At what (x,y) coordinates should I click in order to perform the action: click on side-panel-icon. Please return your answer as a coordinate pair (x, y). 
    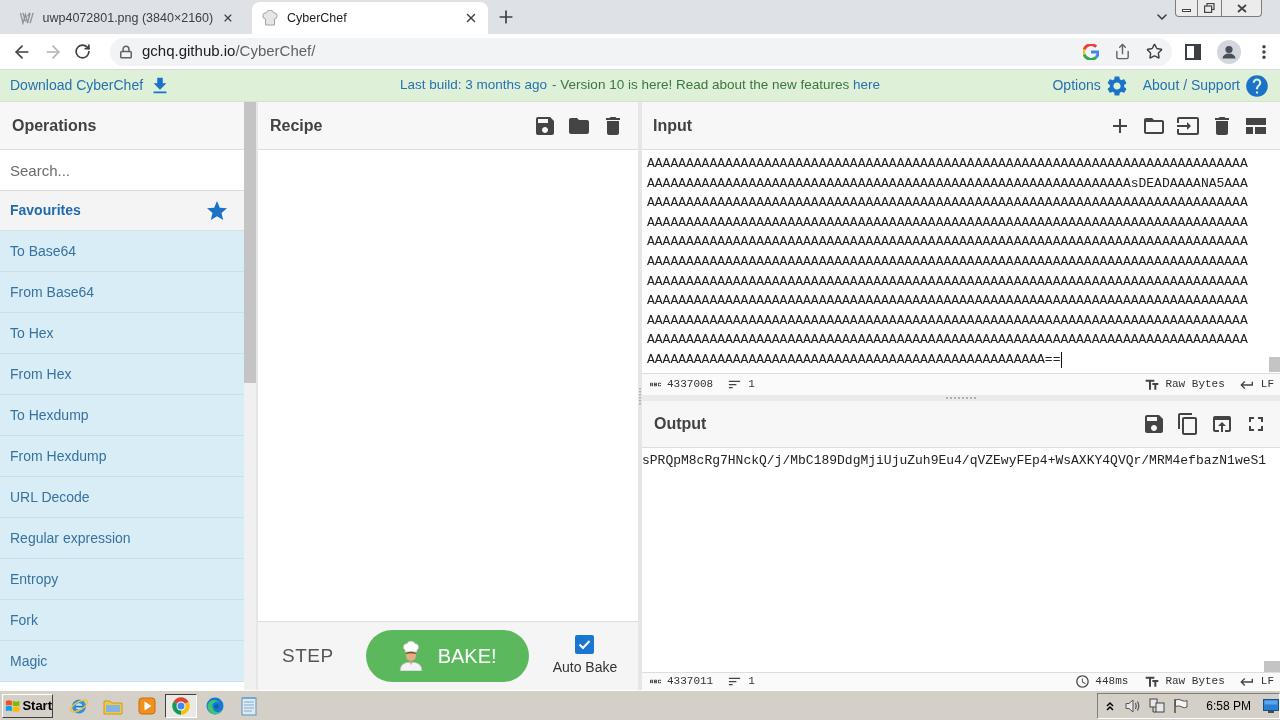
    Looking at the image, I should click on (1193, 51).